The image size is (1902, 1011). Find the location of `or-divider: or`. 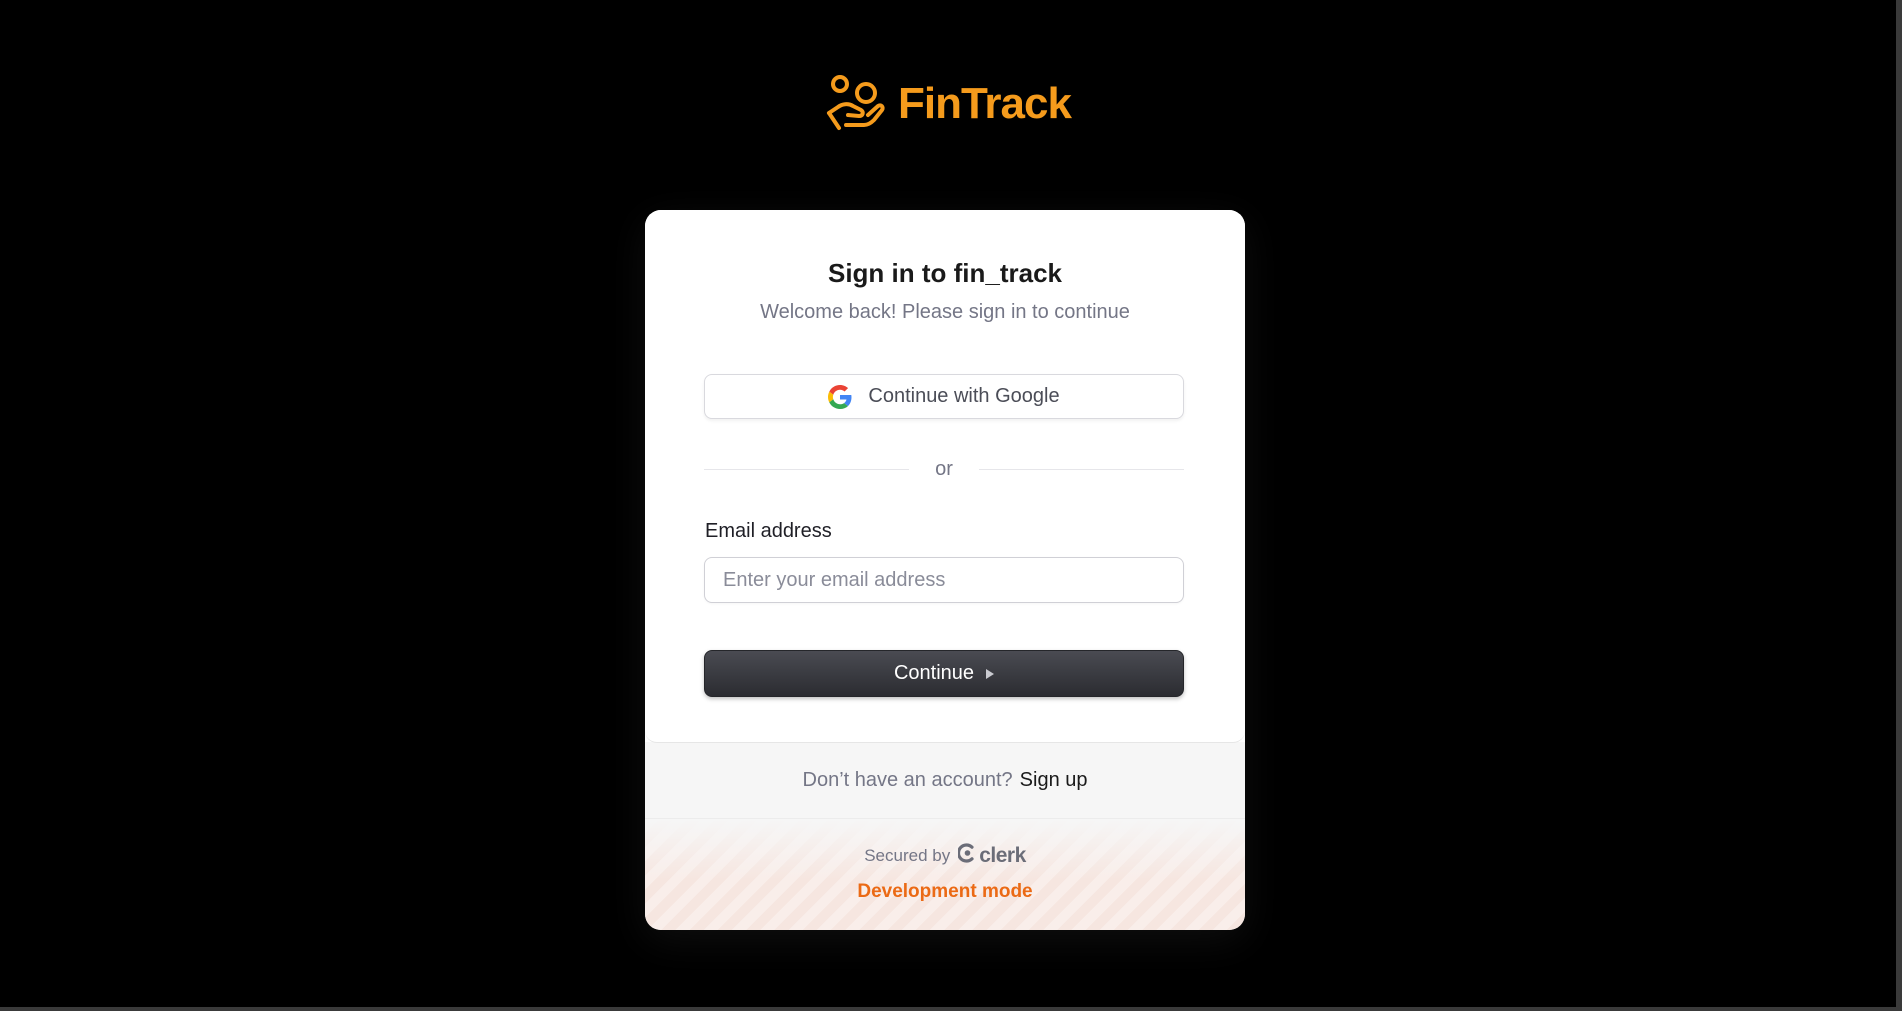

or-divider: or is located at coordinates (944, 469).